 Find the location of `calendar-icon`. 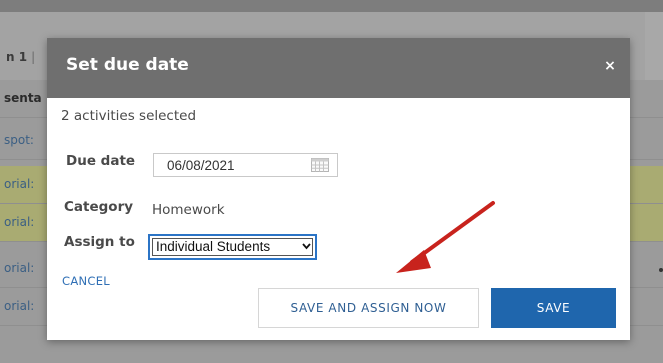

calendar-icon is located at coordinates (320, 165).